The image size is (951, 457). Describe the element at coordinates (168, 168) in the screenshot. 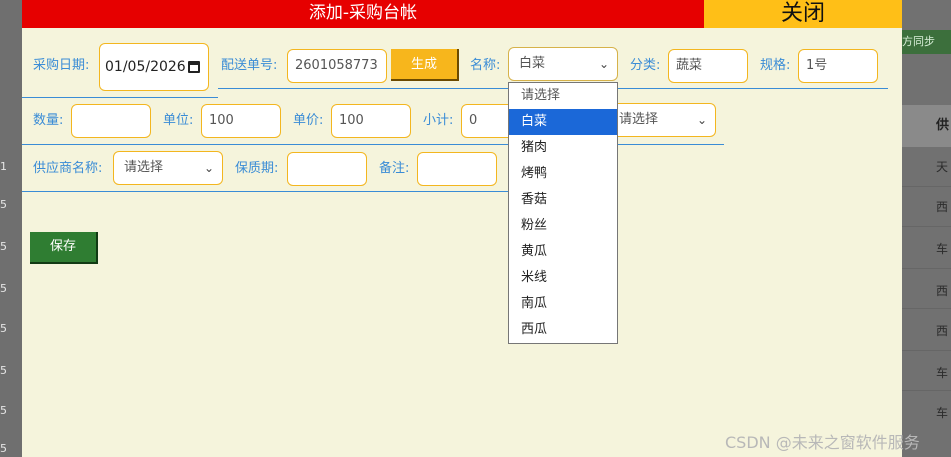

I see `supplier-select: 请选择 ⌄` at that location.